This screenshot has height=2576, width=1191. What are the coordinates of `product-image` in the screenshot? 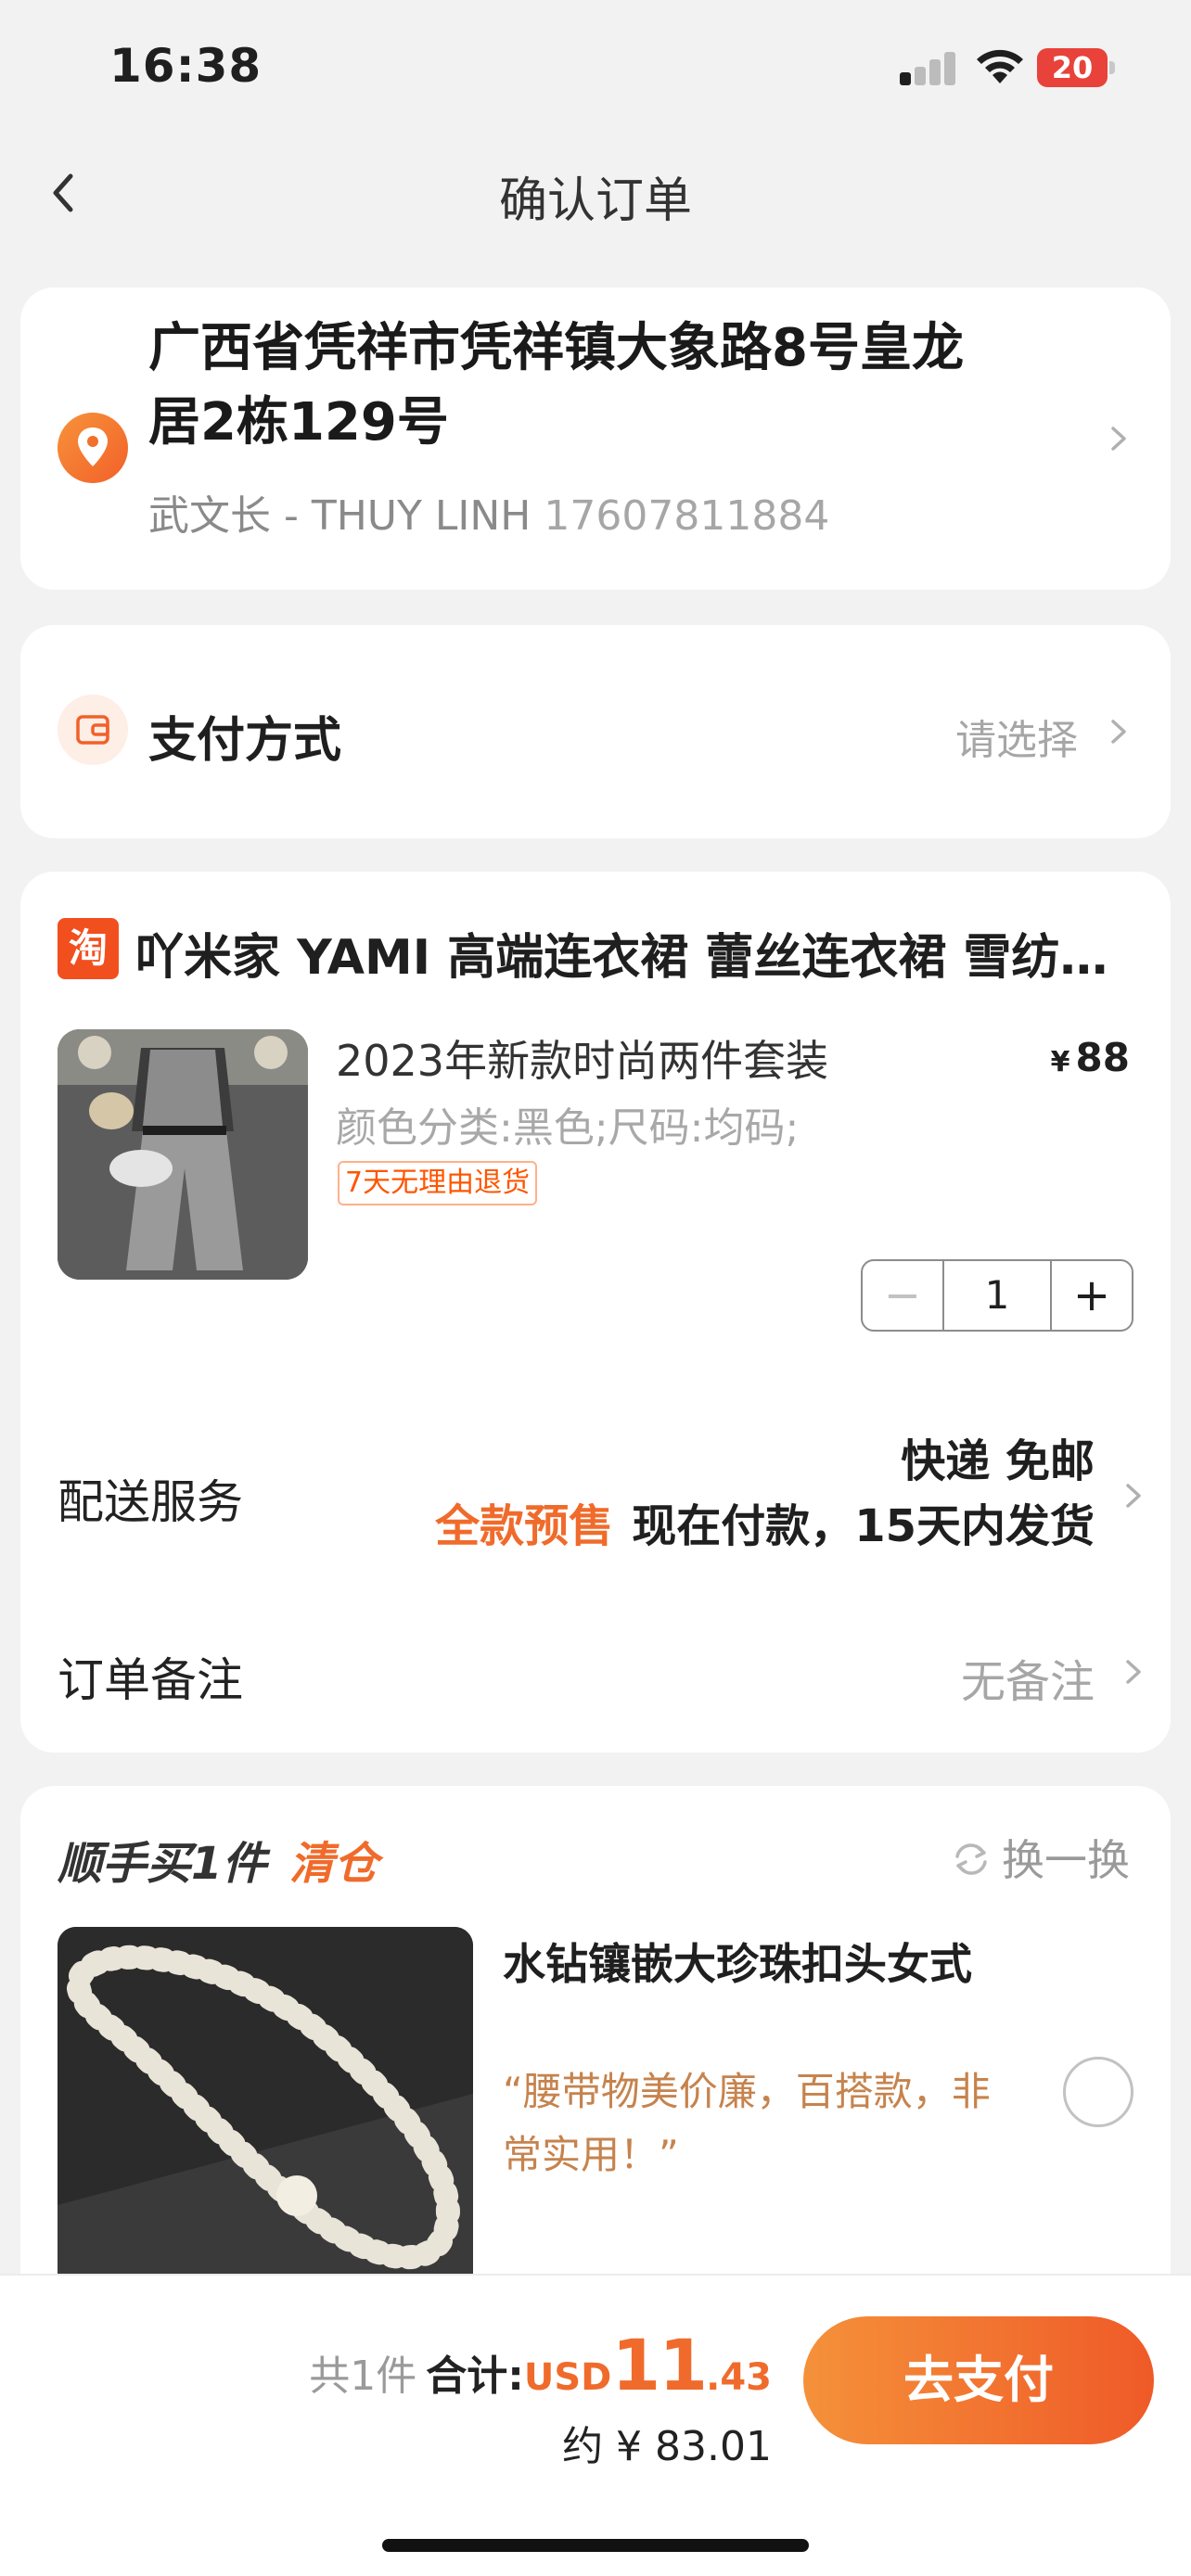 It's located at (183, 1154).